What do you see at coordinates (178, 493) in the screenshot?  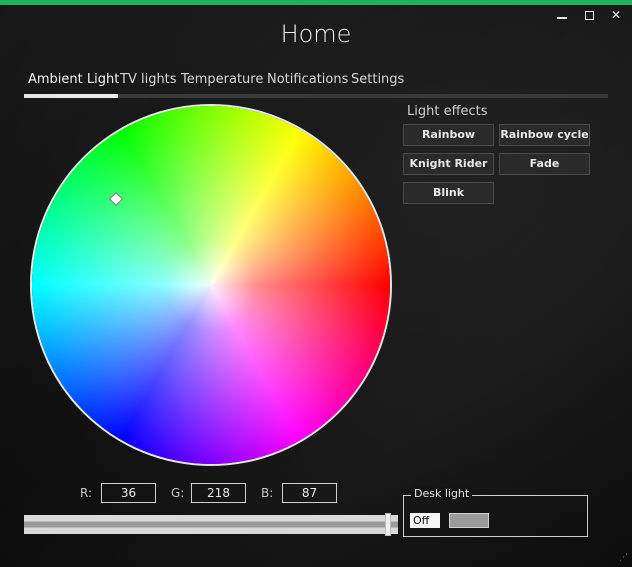 I see `green-label: G:` at bounding box center [178, 493].